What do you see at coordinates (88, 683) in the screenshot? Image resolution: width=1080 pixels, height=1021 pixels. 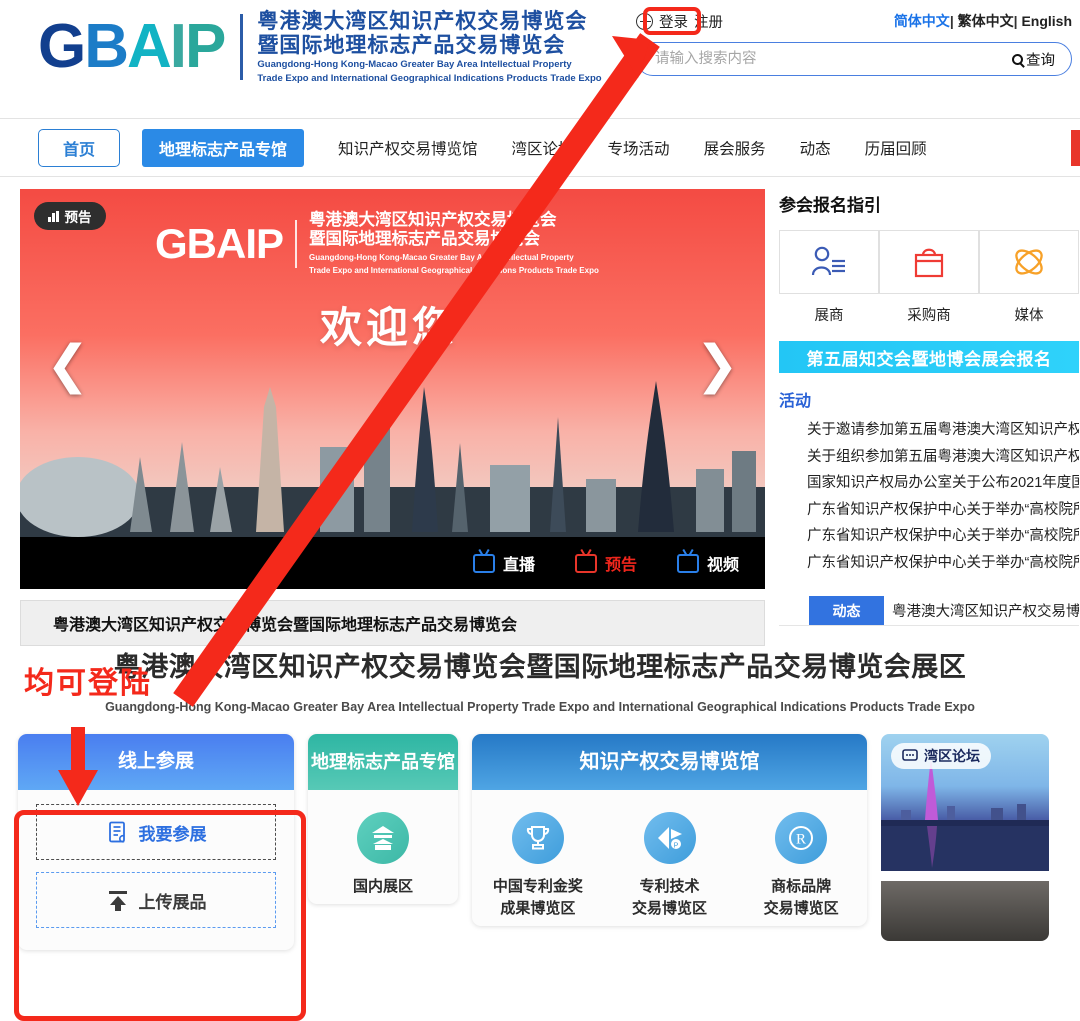 I see `annotation-note: 均可登陆` at bounding box center [88, 683].